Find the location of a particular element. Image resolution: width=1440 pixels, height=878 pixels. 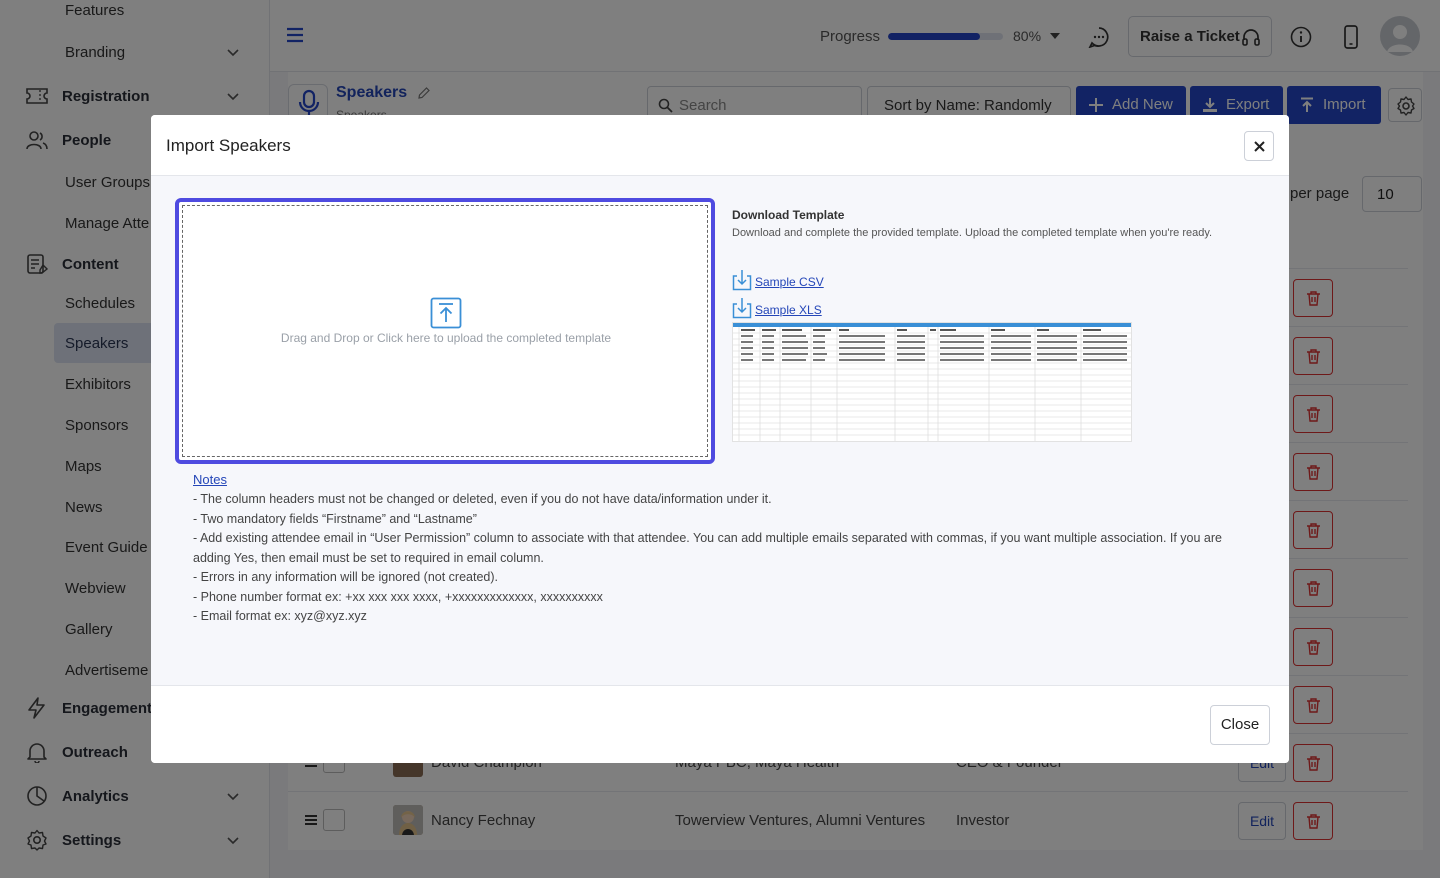

notes-link: Notes is located at coordinates (210, 479).